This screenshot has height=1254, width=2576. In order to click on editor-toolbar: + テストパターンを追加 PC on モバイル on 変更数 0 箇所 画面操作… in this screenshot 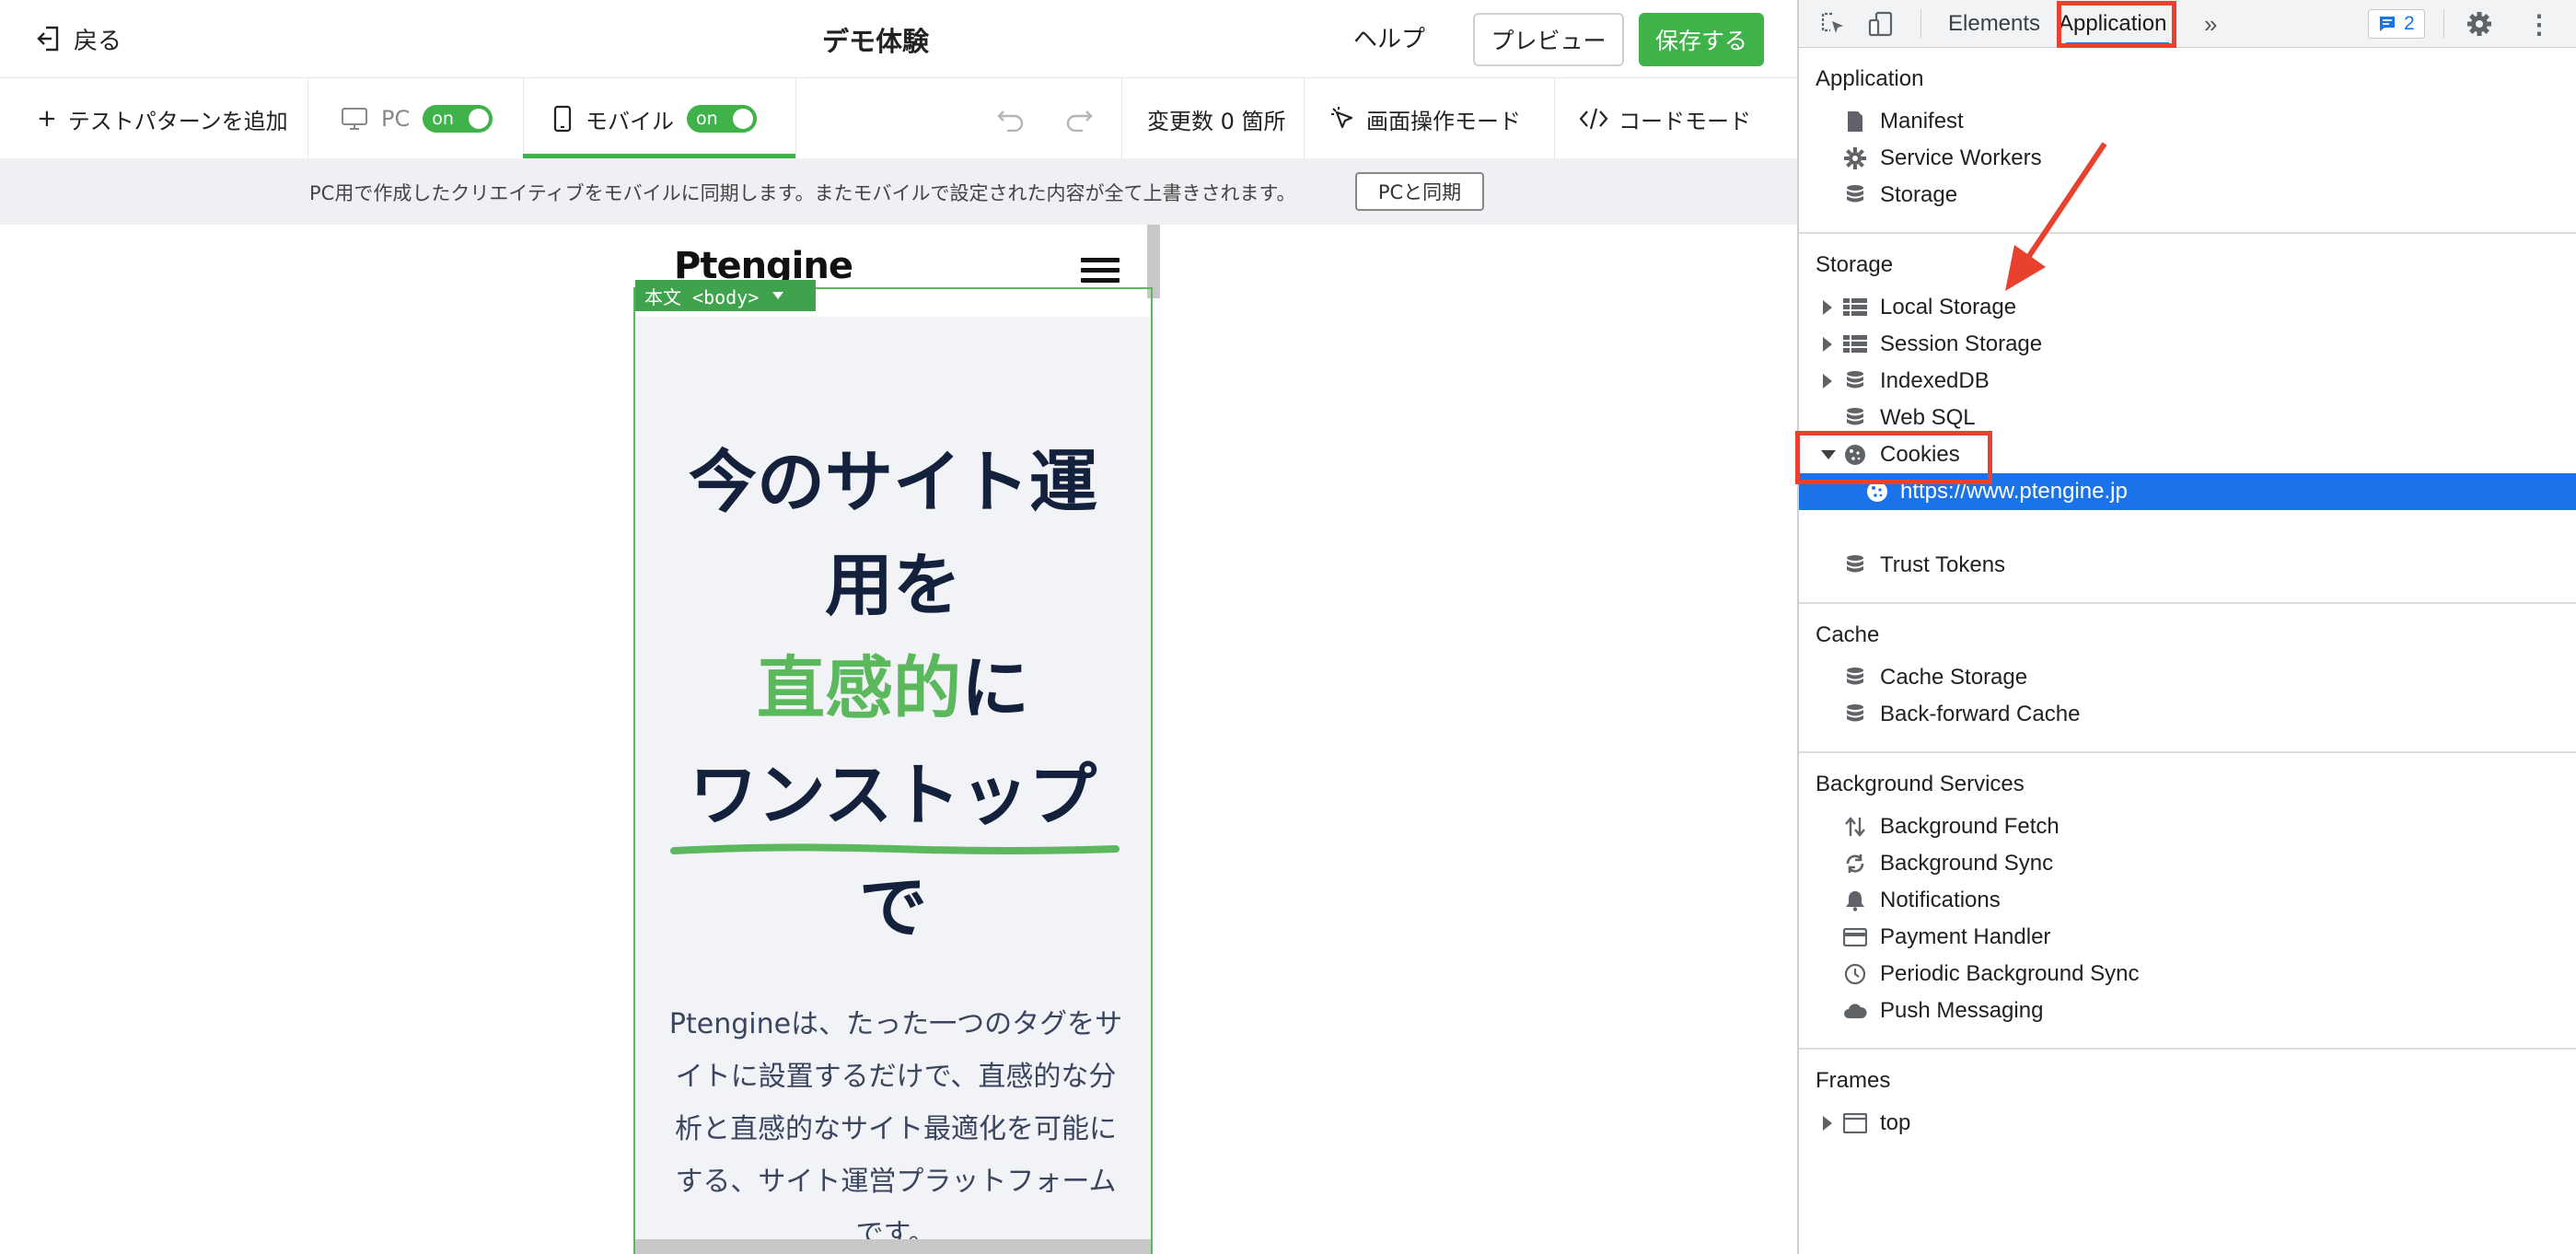, I will do `click(898, 118)`.